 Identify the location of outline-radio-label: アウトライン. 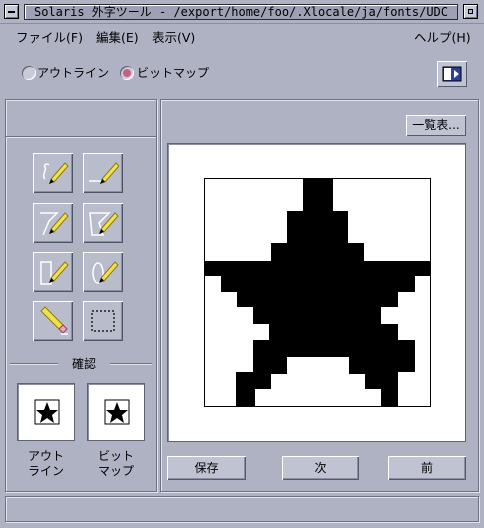
(73, 73).